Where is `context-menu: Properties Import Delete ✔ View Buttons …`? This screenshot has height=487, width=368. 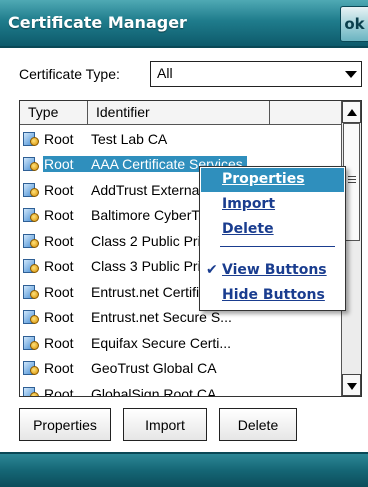
context-menu: Properties Import Delete ✔ View Buttons … is located at coordinates (272, 238).